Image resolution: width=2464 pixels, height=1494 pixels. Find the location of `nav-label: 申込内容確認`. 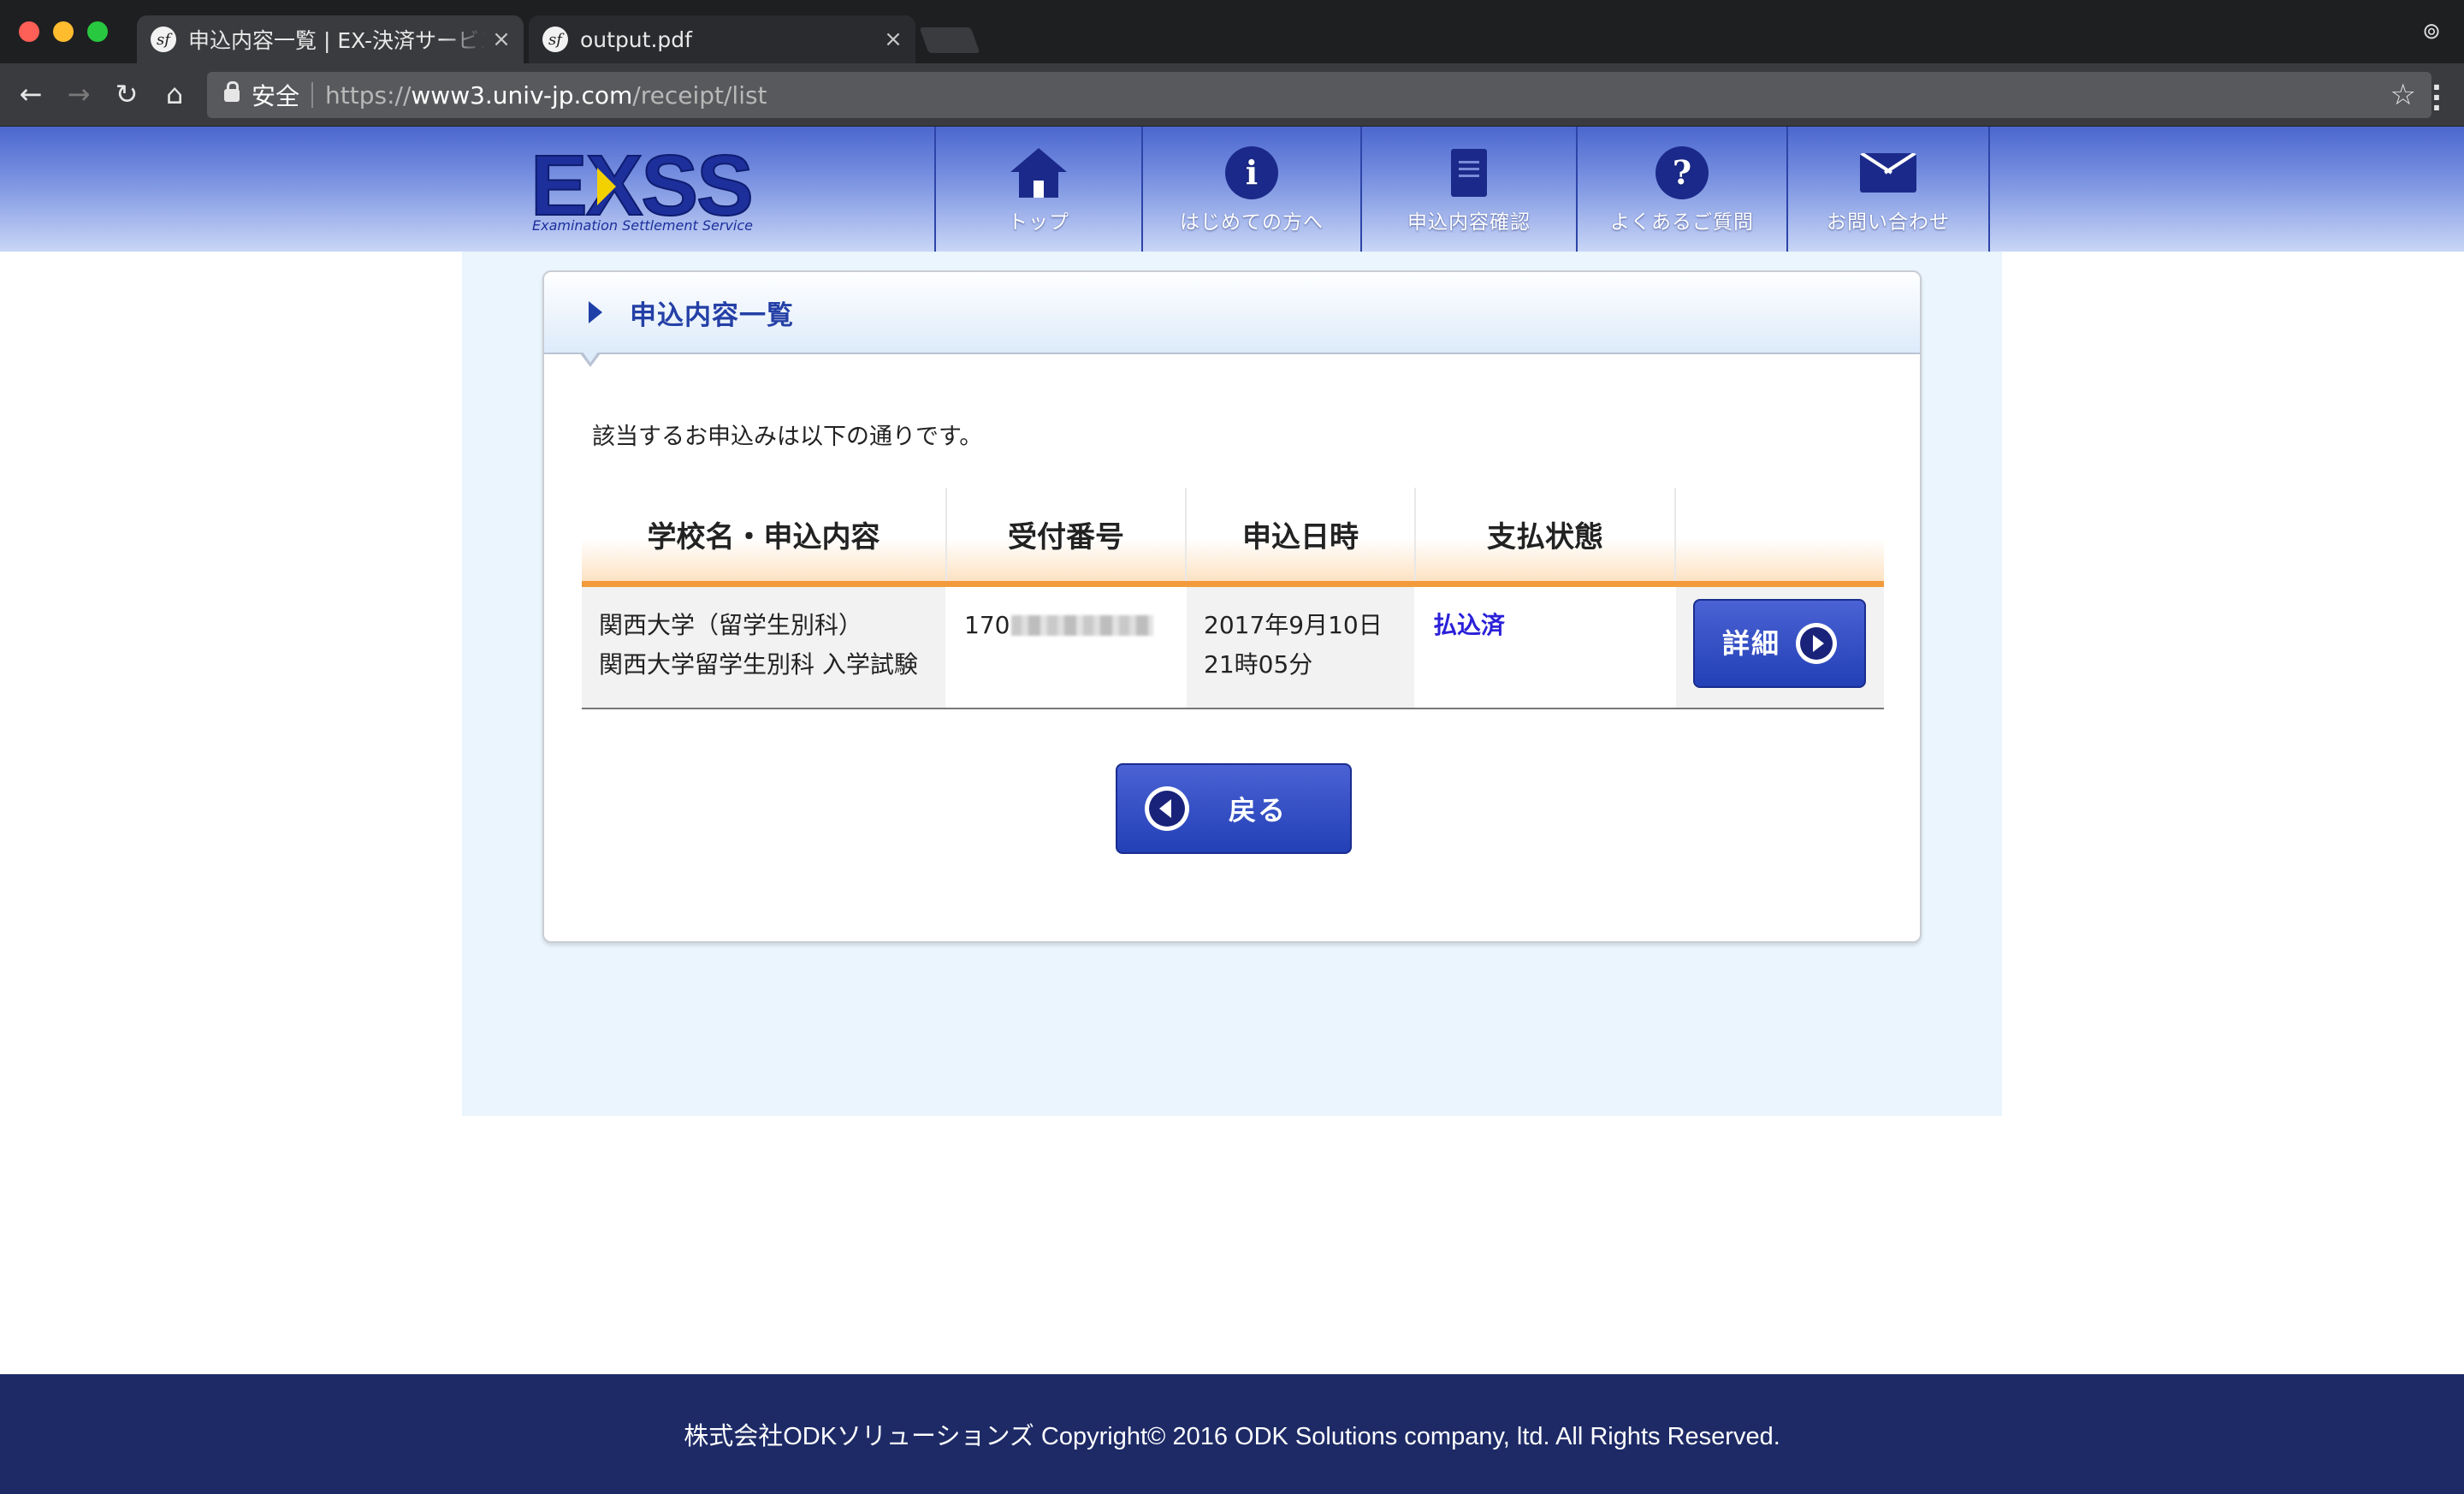

nav-label: 申込内容確認 is located at coordinates (1469, 222).